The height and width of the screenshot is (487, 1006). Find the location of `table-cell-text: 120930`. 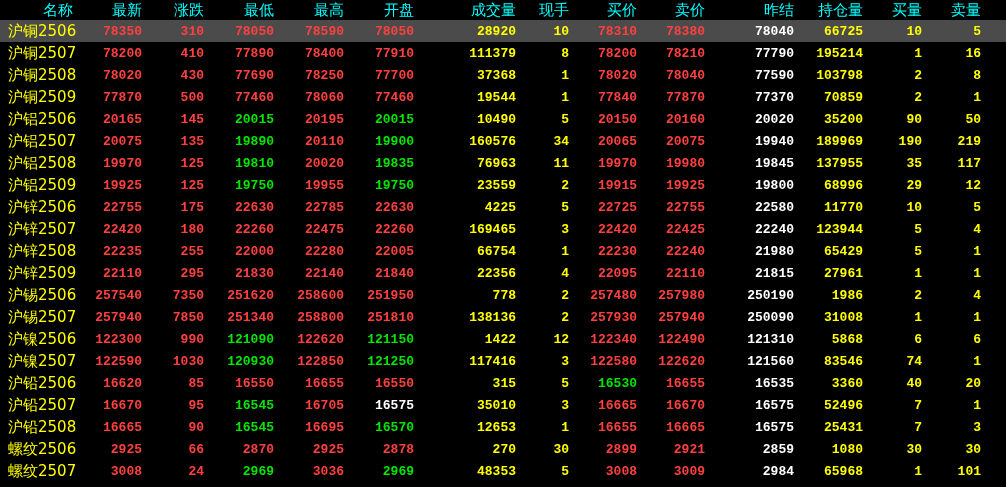

table-cell-text: 120930 is located at coordinates (250, 361).